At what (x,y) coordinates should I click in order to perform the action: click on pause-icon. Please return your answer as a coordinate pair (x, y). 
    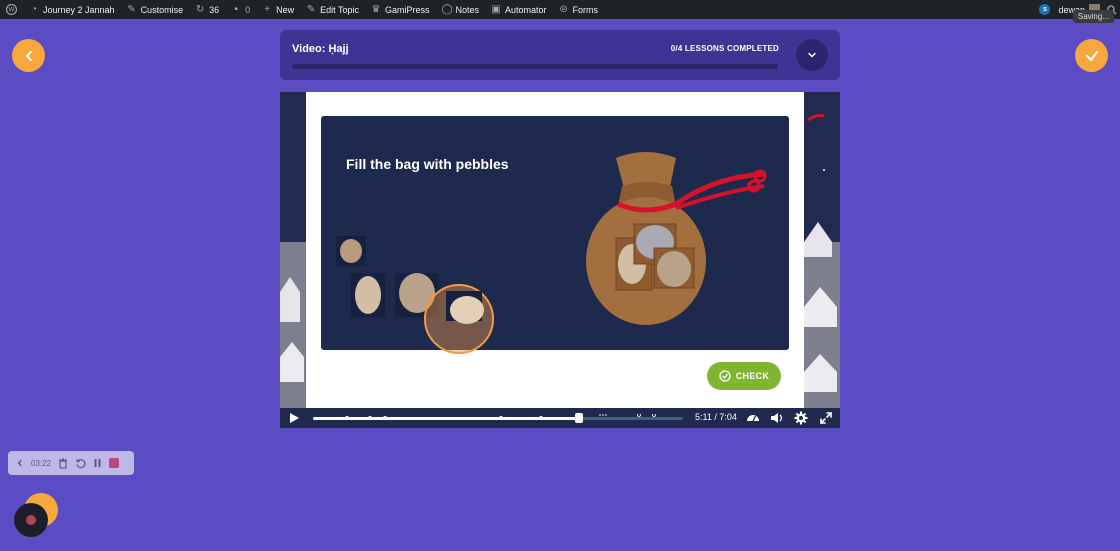
    Looking at the image, I should click on (97, 463).